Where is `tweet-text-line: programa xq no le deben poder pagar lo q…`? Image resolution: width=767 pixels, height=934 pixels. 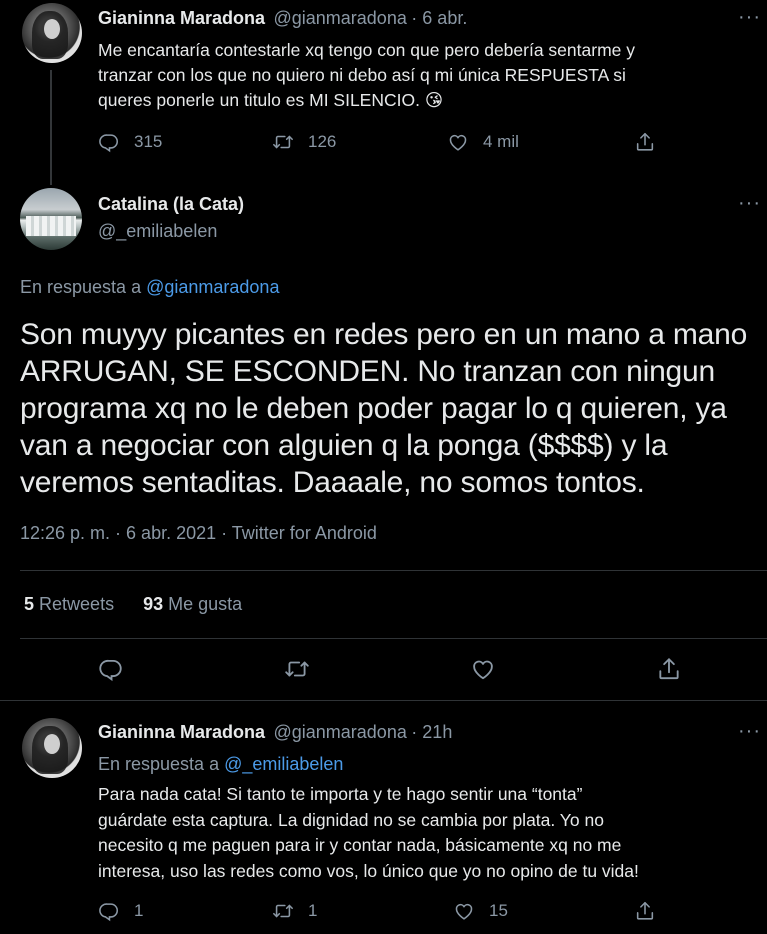
tweet-text-line: programa xq no le deben poder pagar lo q… is located at coordinates (373, 408).